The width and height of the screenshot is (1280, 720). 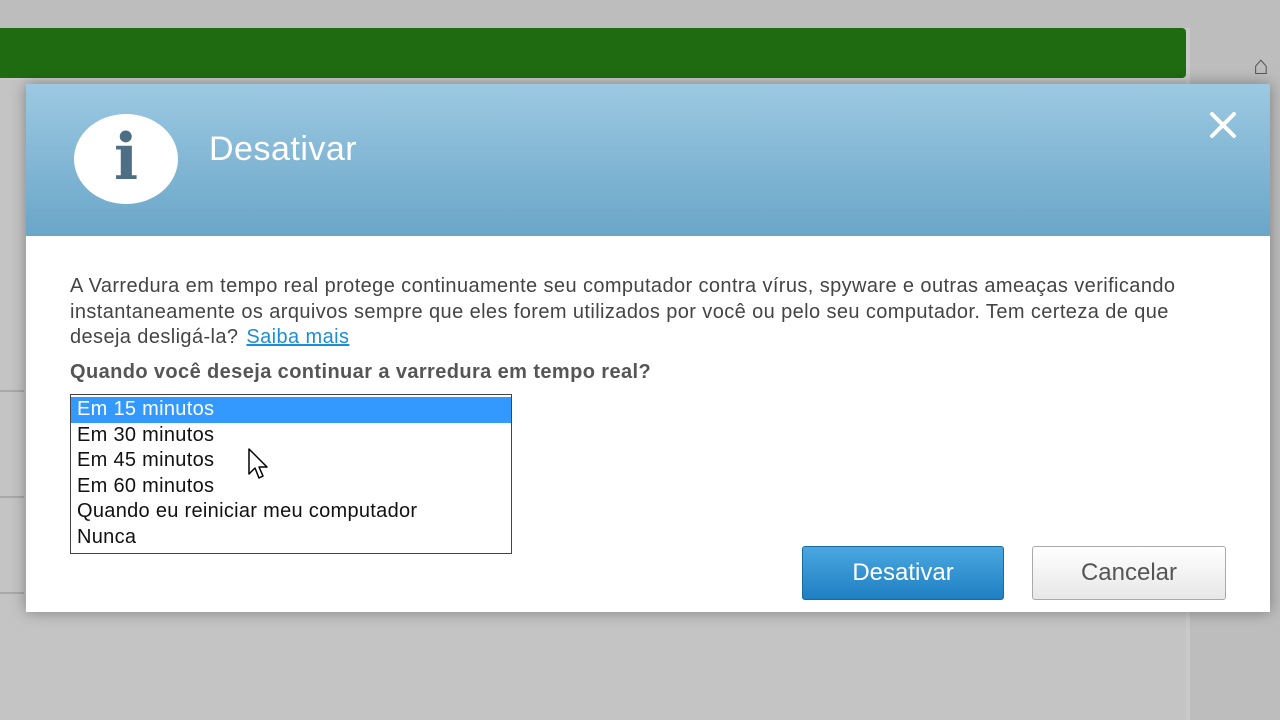 What do you see at coordinates (903, 573) in the screenshot?
I see `disable-button: Desativar` at bounding box center [903, 573].